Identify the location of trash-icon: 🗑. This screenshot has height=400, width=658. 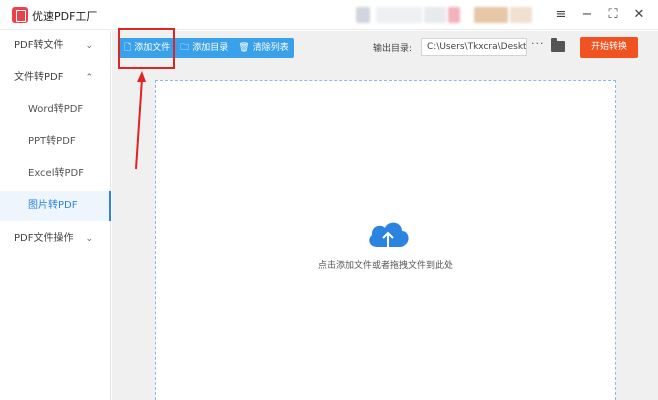
(244, 48).